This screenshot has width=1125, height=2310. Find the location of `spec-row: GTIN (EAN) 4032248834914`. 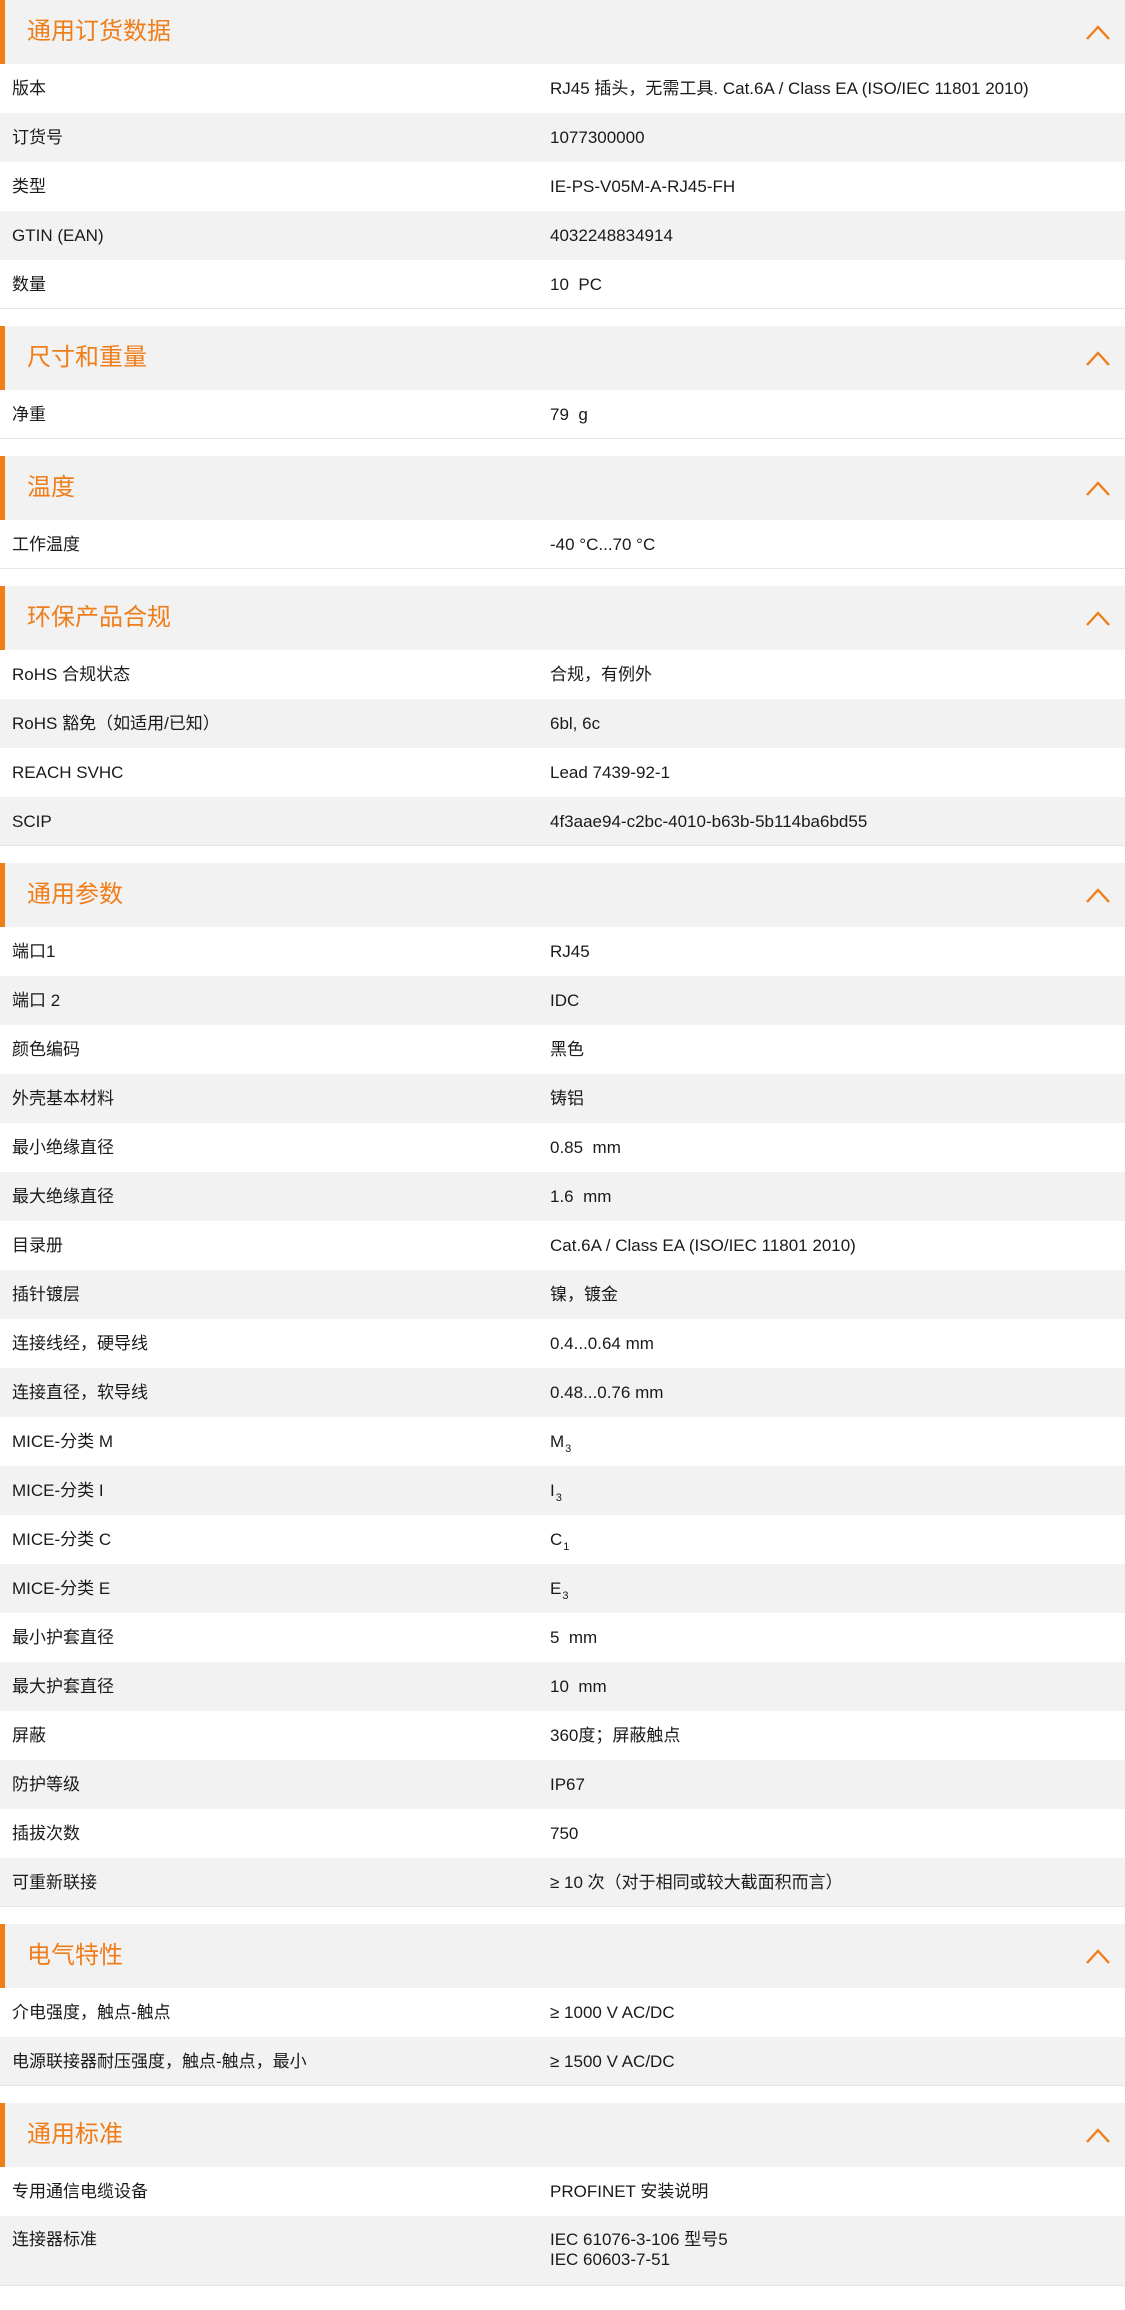

spec-row: GTIN (EAN) 4032248834914 is located at coordinates (562, 235).